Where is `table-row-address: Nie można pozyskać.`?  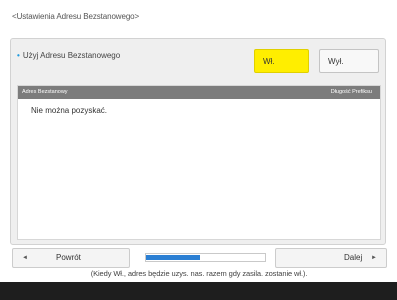
table-row-address: Nie można pozyskać. is located at coordinates (69, 110).